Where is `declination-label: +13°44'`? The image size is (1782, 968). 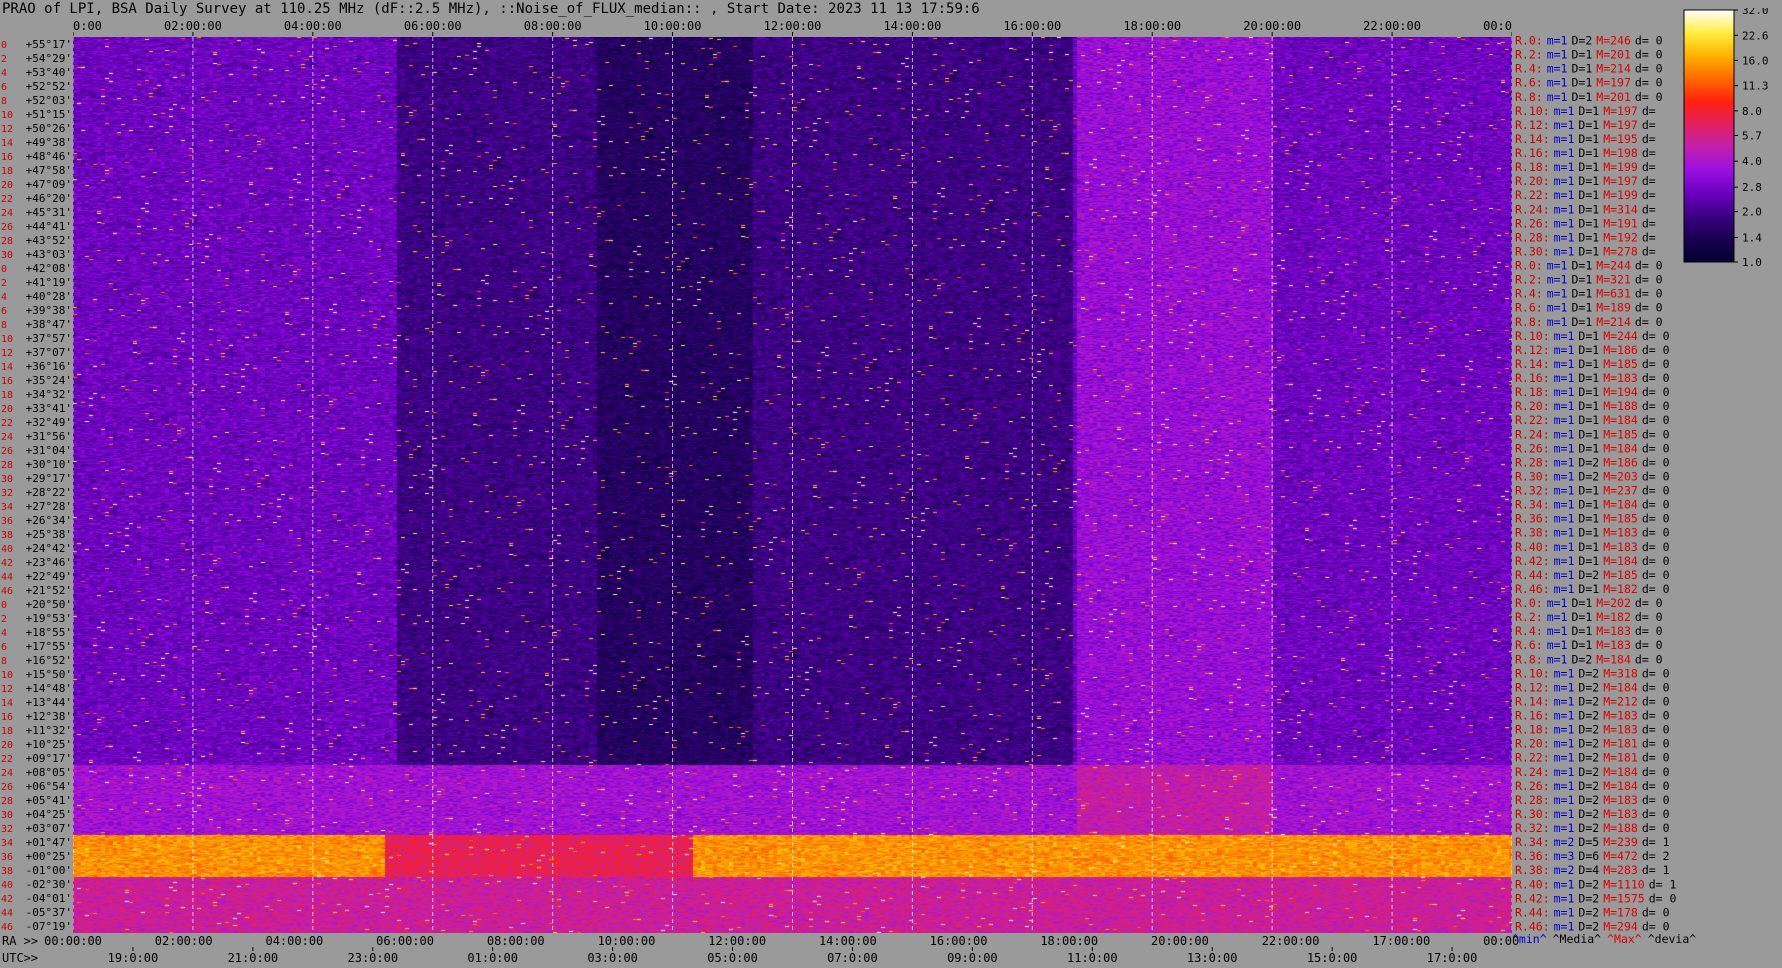 declination-label: +13°44' is located at coordinates (49, 702).